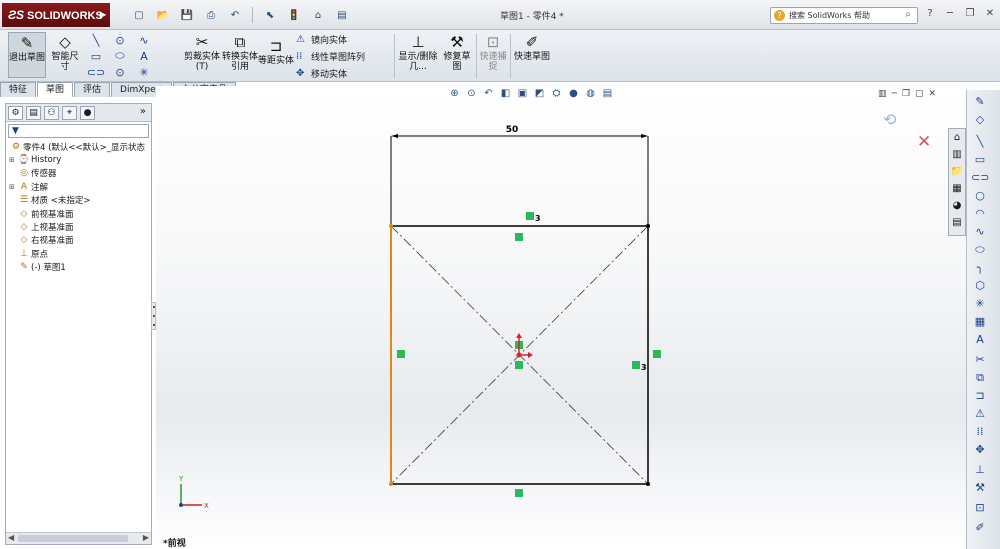  Describe the element at coordinates (957, 223) in the screenshot. I see `custom-properties-icon: ▤` at that location.